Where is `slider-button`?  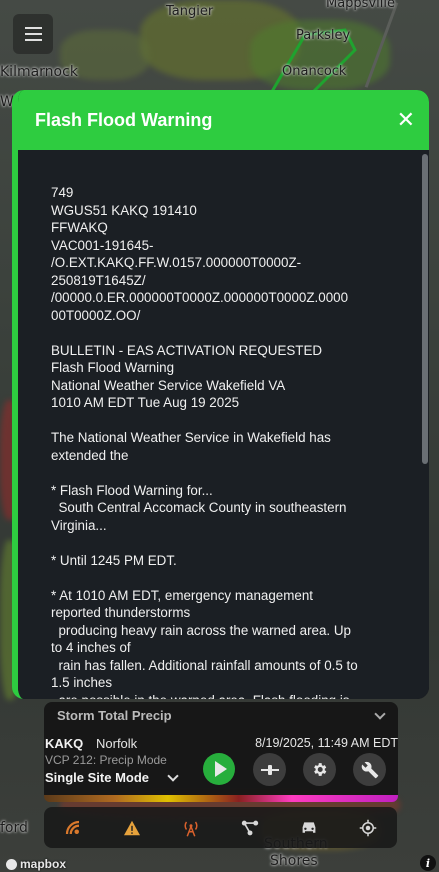
slider-button is located at coordinates (269, 769).